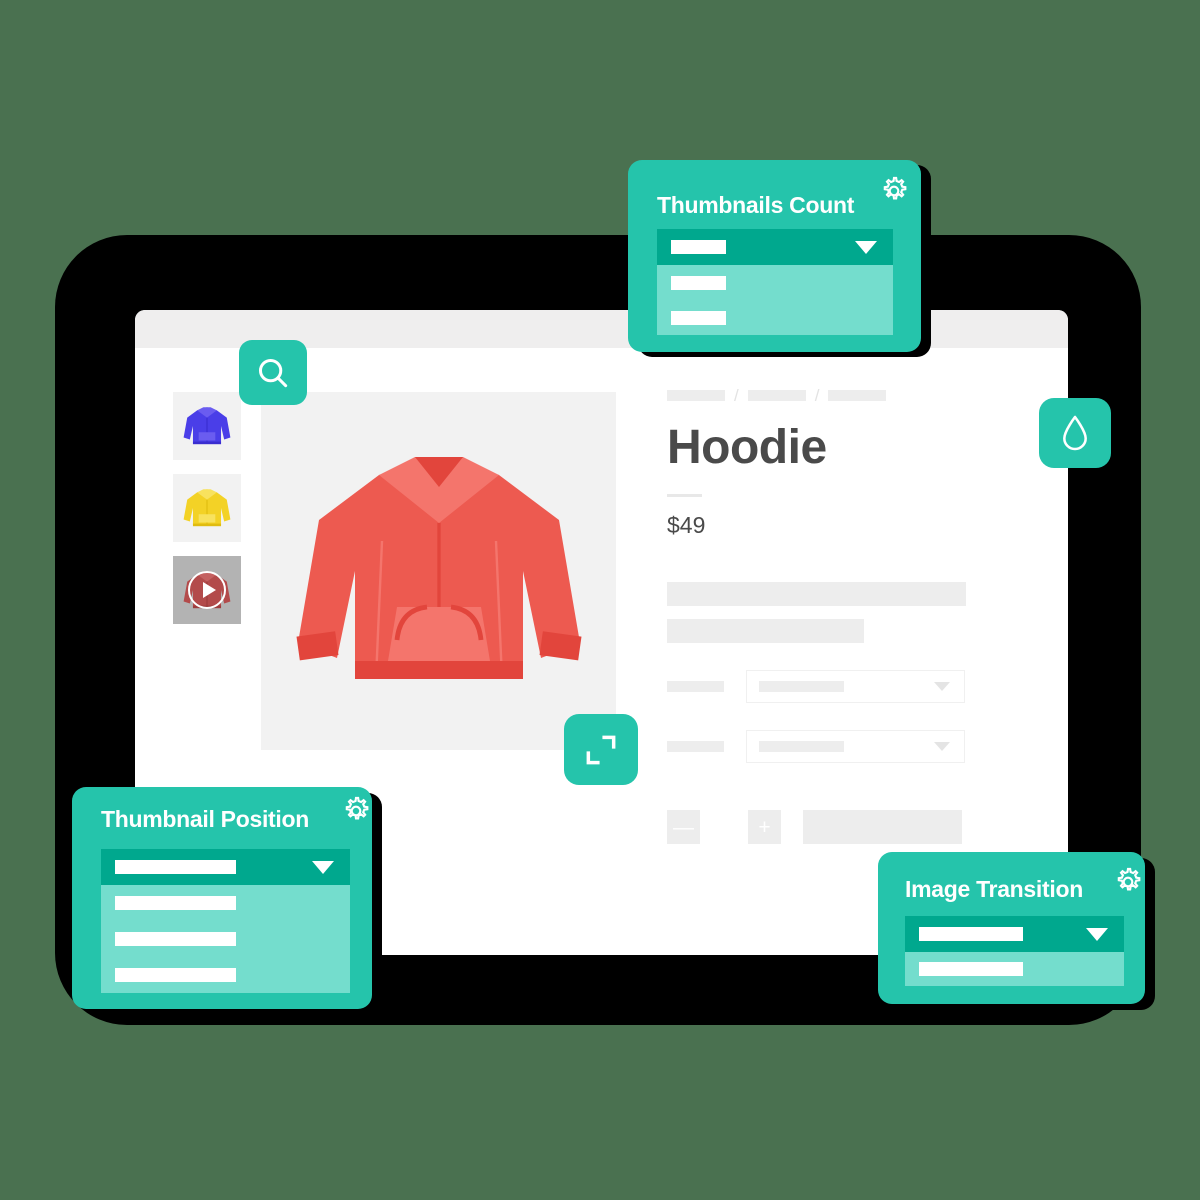 The width and height of the screenshot is (1200, 1200). What do you see at coordinates (819, 614) in the screenshot?
I see `product-detail-panel: / / Hoodie $49 — +` at bounding box center [819, 614].